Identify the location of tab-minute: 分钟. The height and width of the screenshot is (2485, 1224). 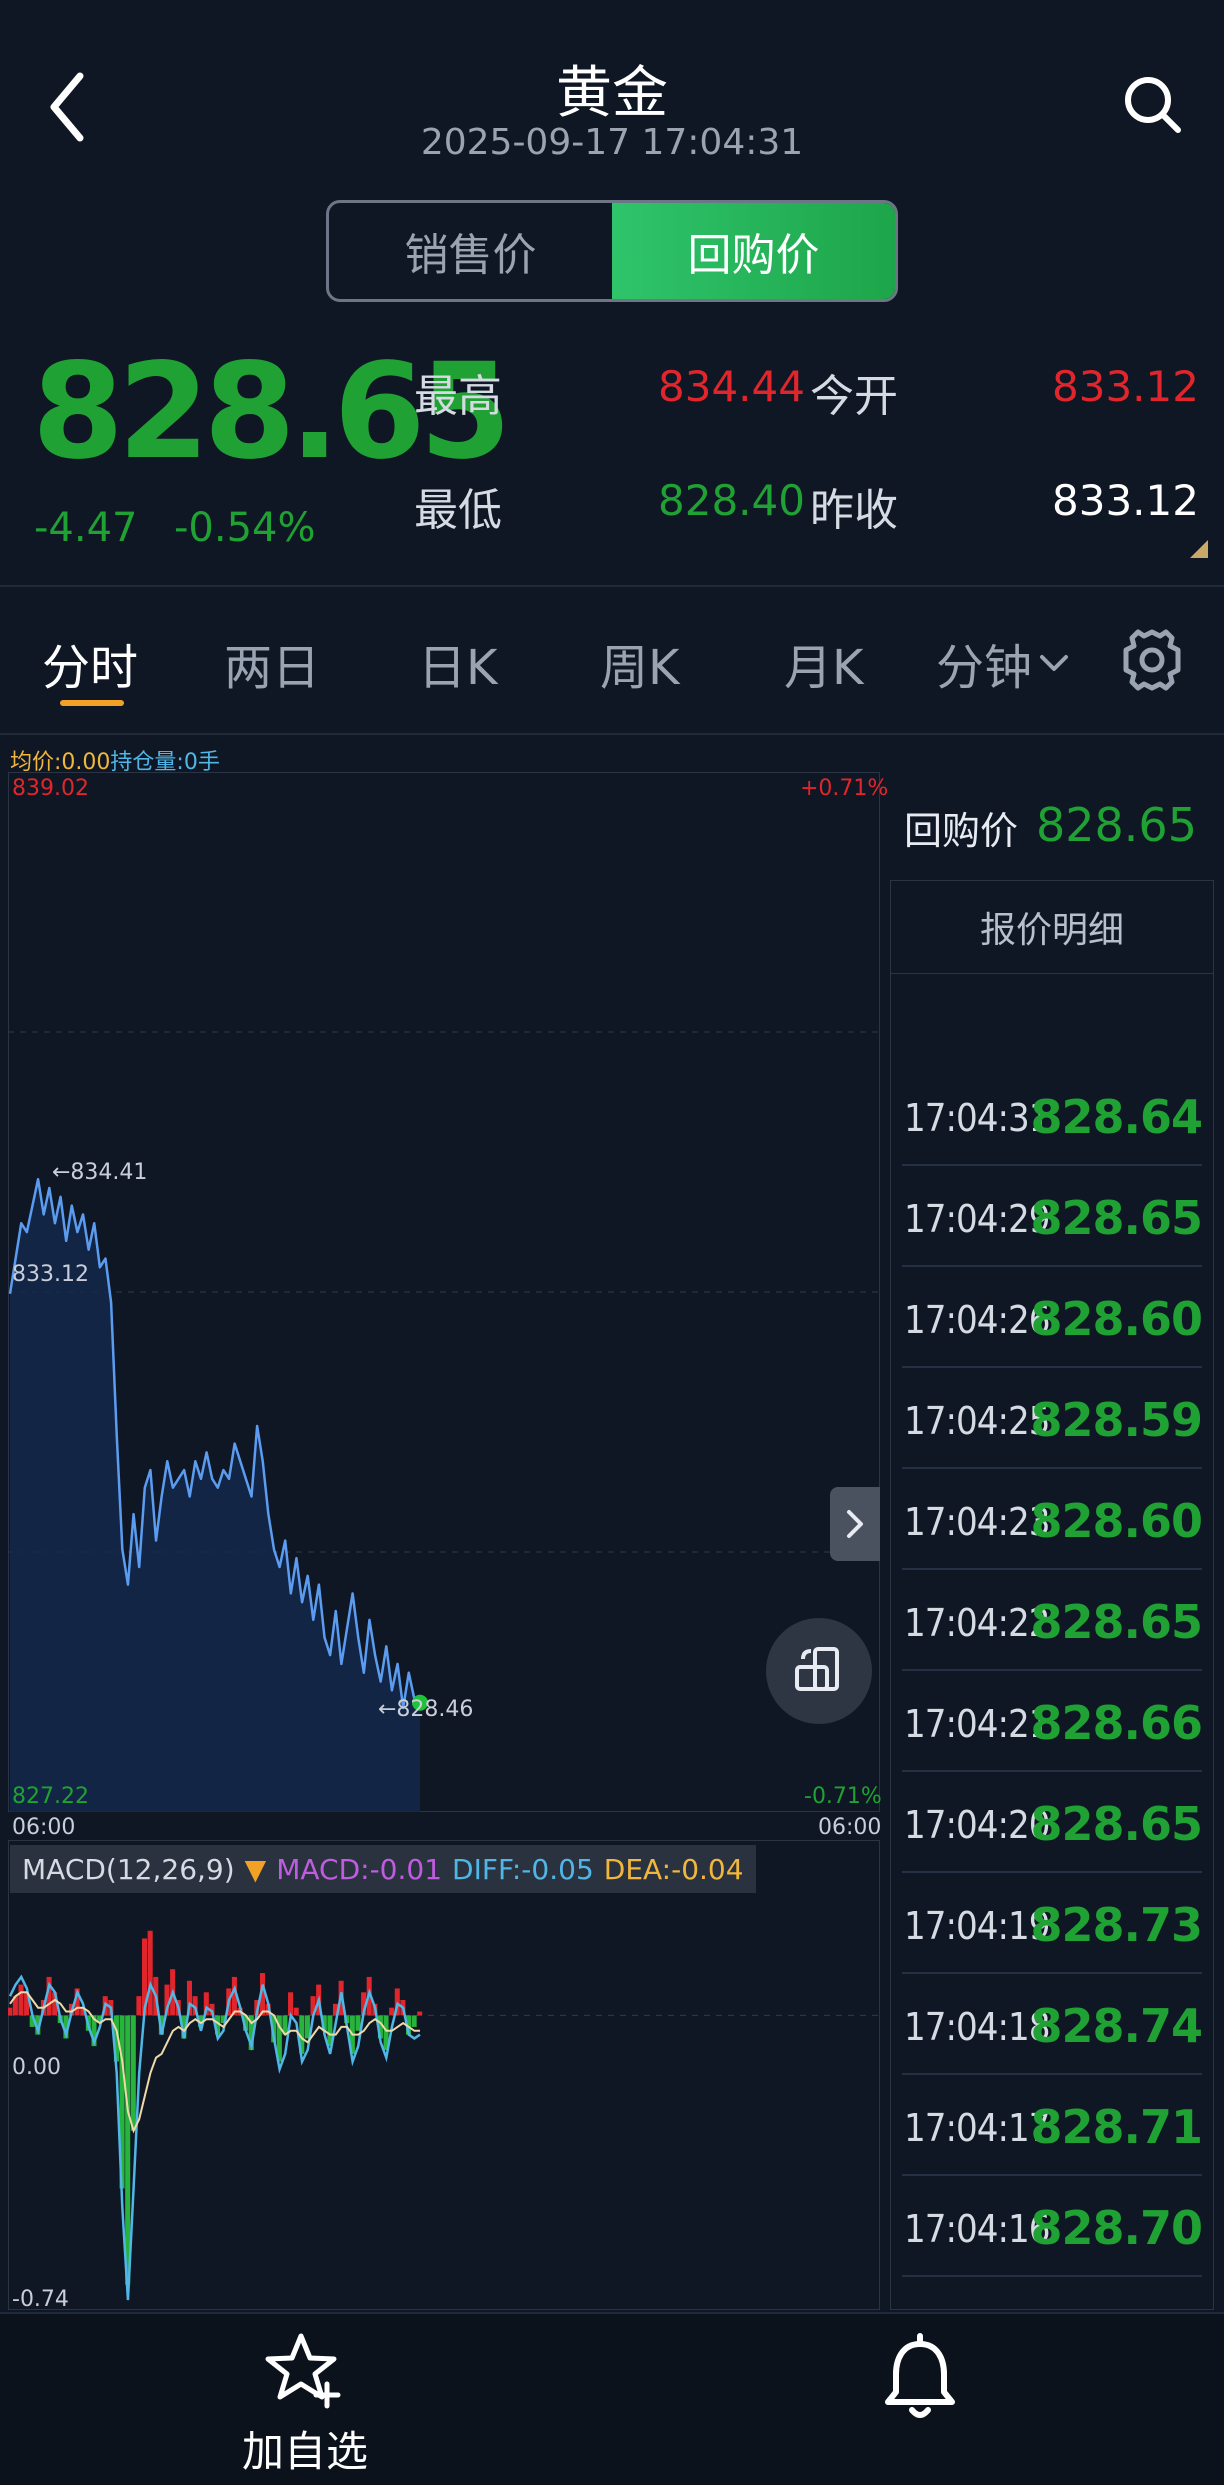
(1004, 663).